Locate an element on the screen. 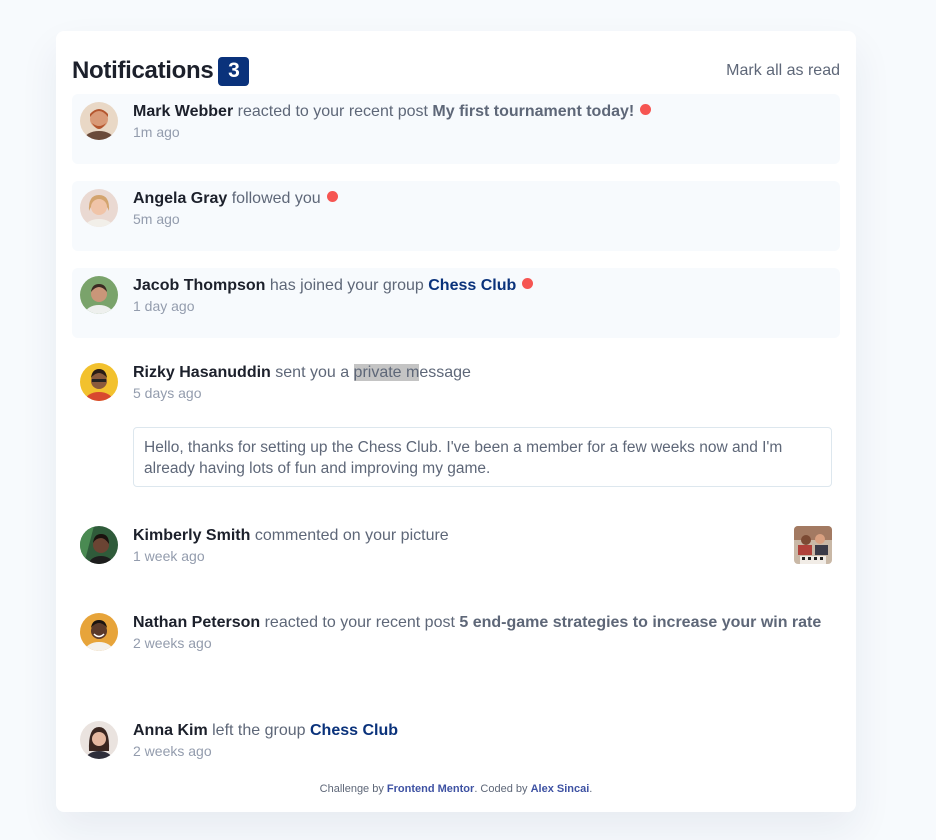 The width and height of the screenshot is (936, 840). notification-content: Angela Gray followed you 5m ago is located at coordinates (482, 208).